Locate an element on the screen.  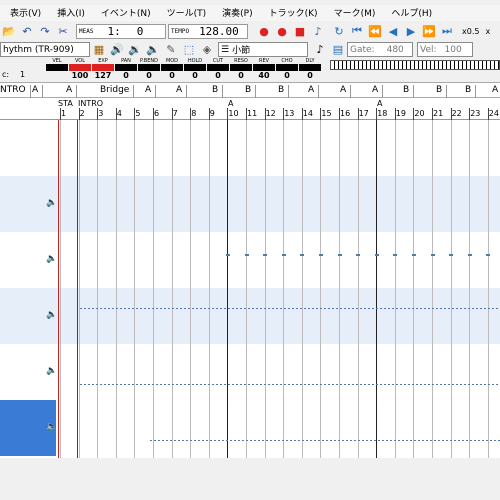
prev-icon: ◀ is located at coordinates (393, 31).